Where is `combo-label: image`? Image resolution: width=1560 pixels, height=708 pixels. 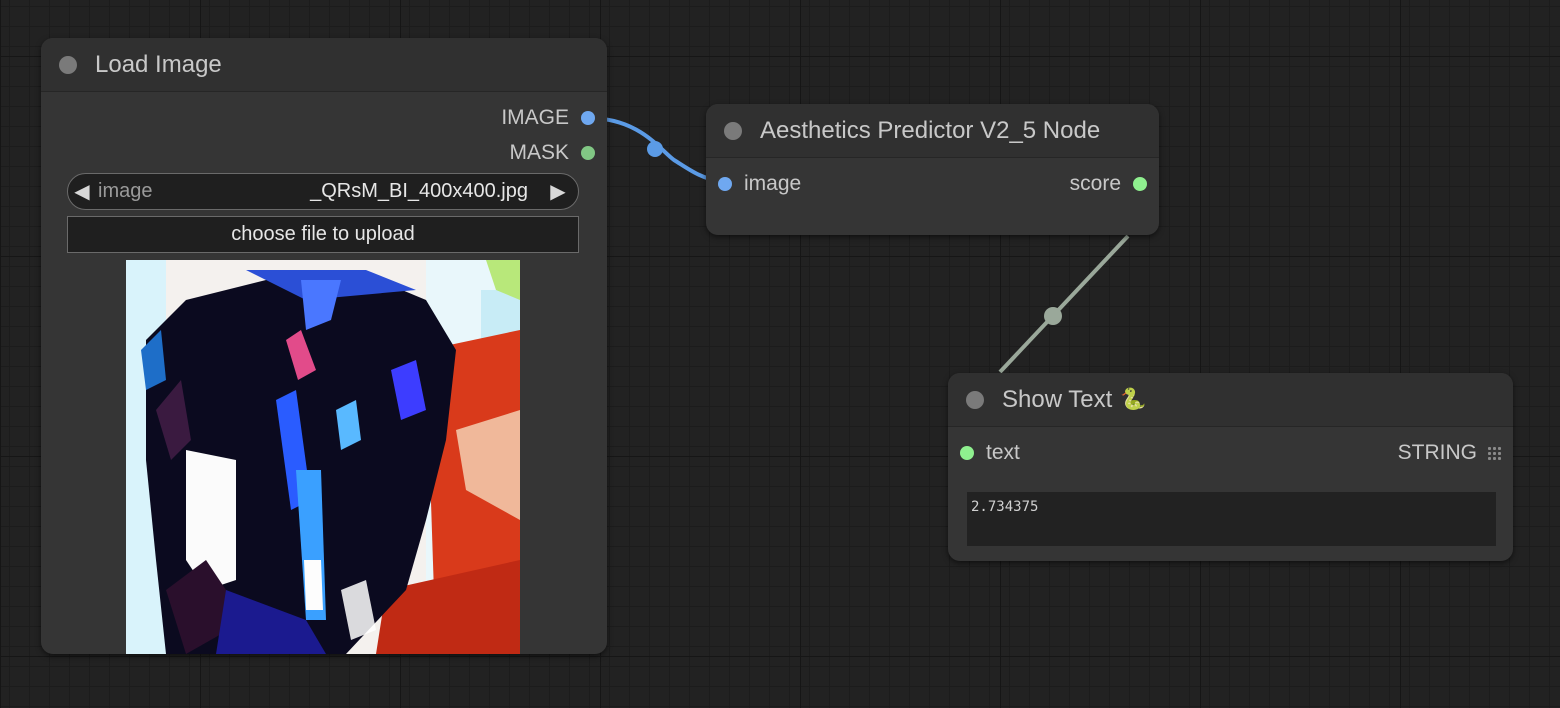
combo-label: image is located at coordinates (125, 191).